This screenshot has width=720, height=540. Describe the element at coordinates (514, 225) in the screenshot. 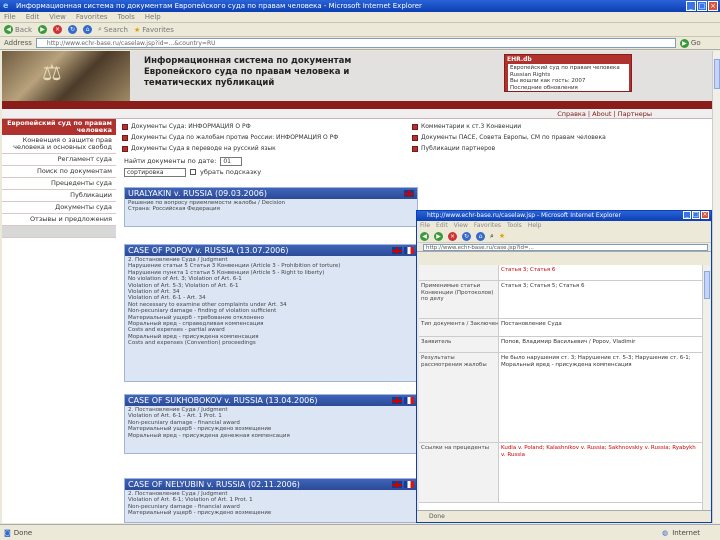

I see `popup-menu-tools: Tools` at that location.